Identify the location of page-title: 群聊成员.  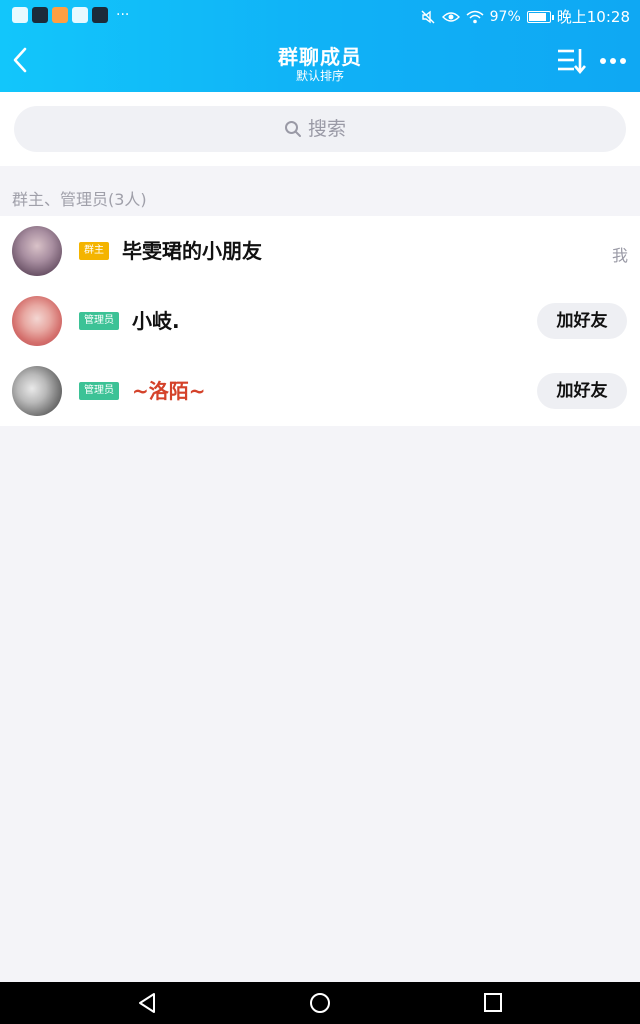
(320, 57).